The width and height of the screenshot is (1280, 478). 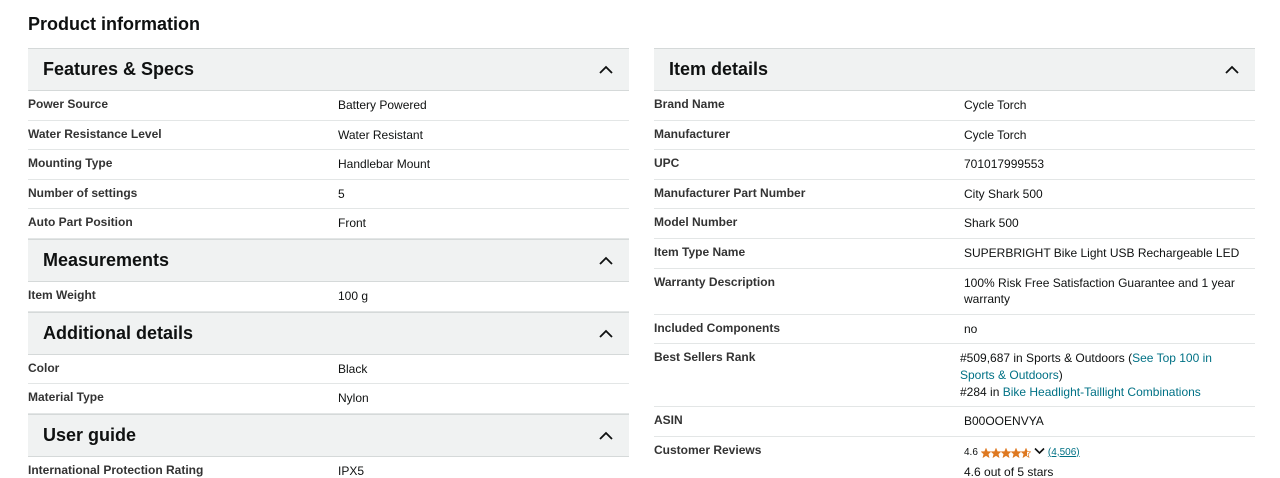 I want to click on row-value: IPX5, so click(x=351, y=470).